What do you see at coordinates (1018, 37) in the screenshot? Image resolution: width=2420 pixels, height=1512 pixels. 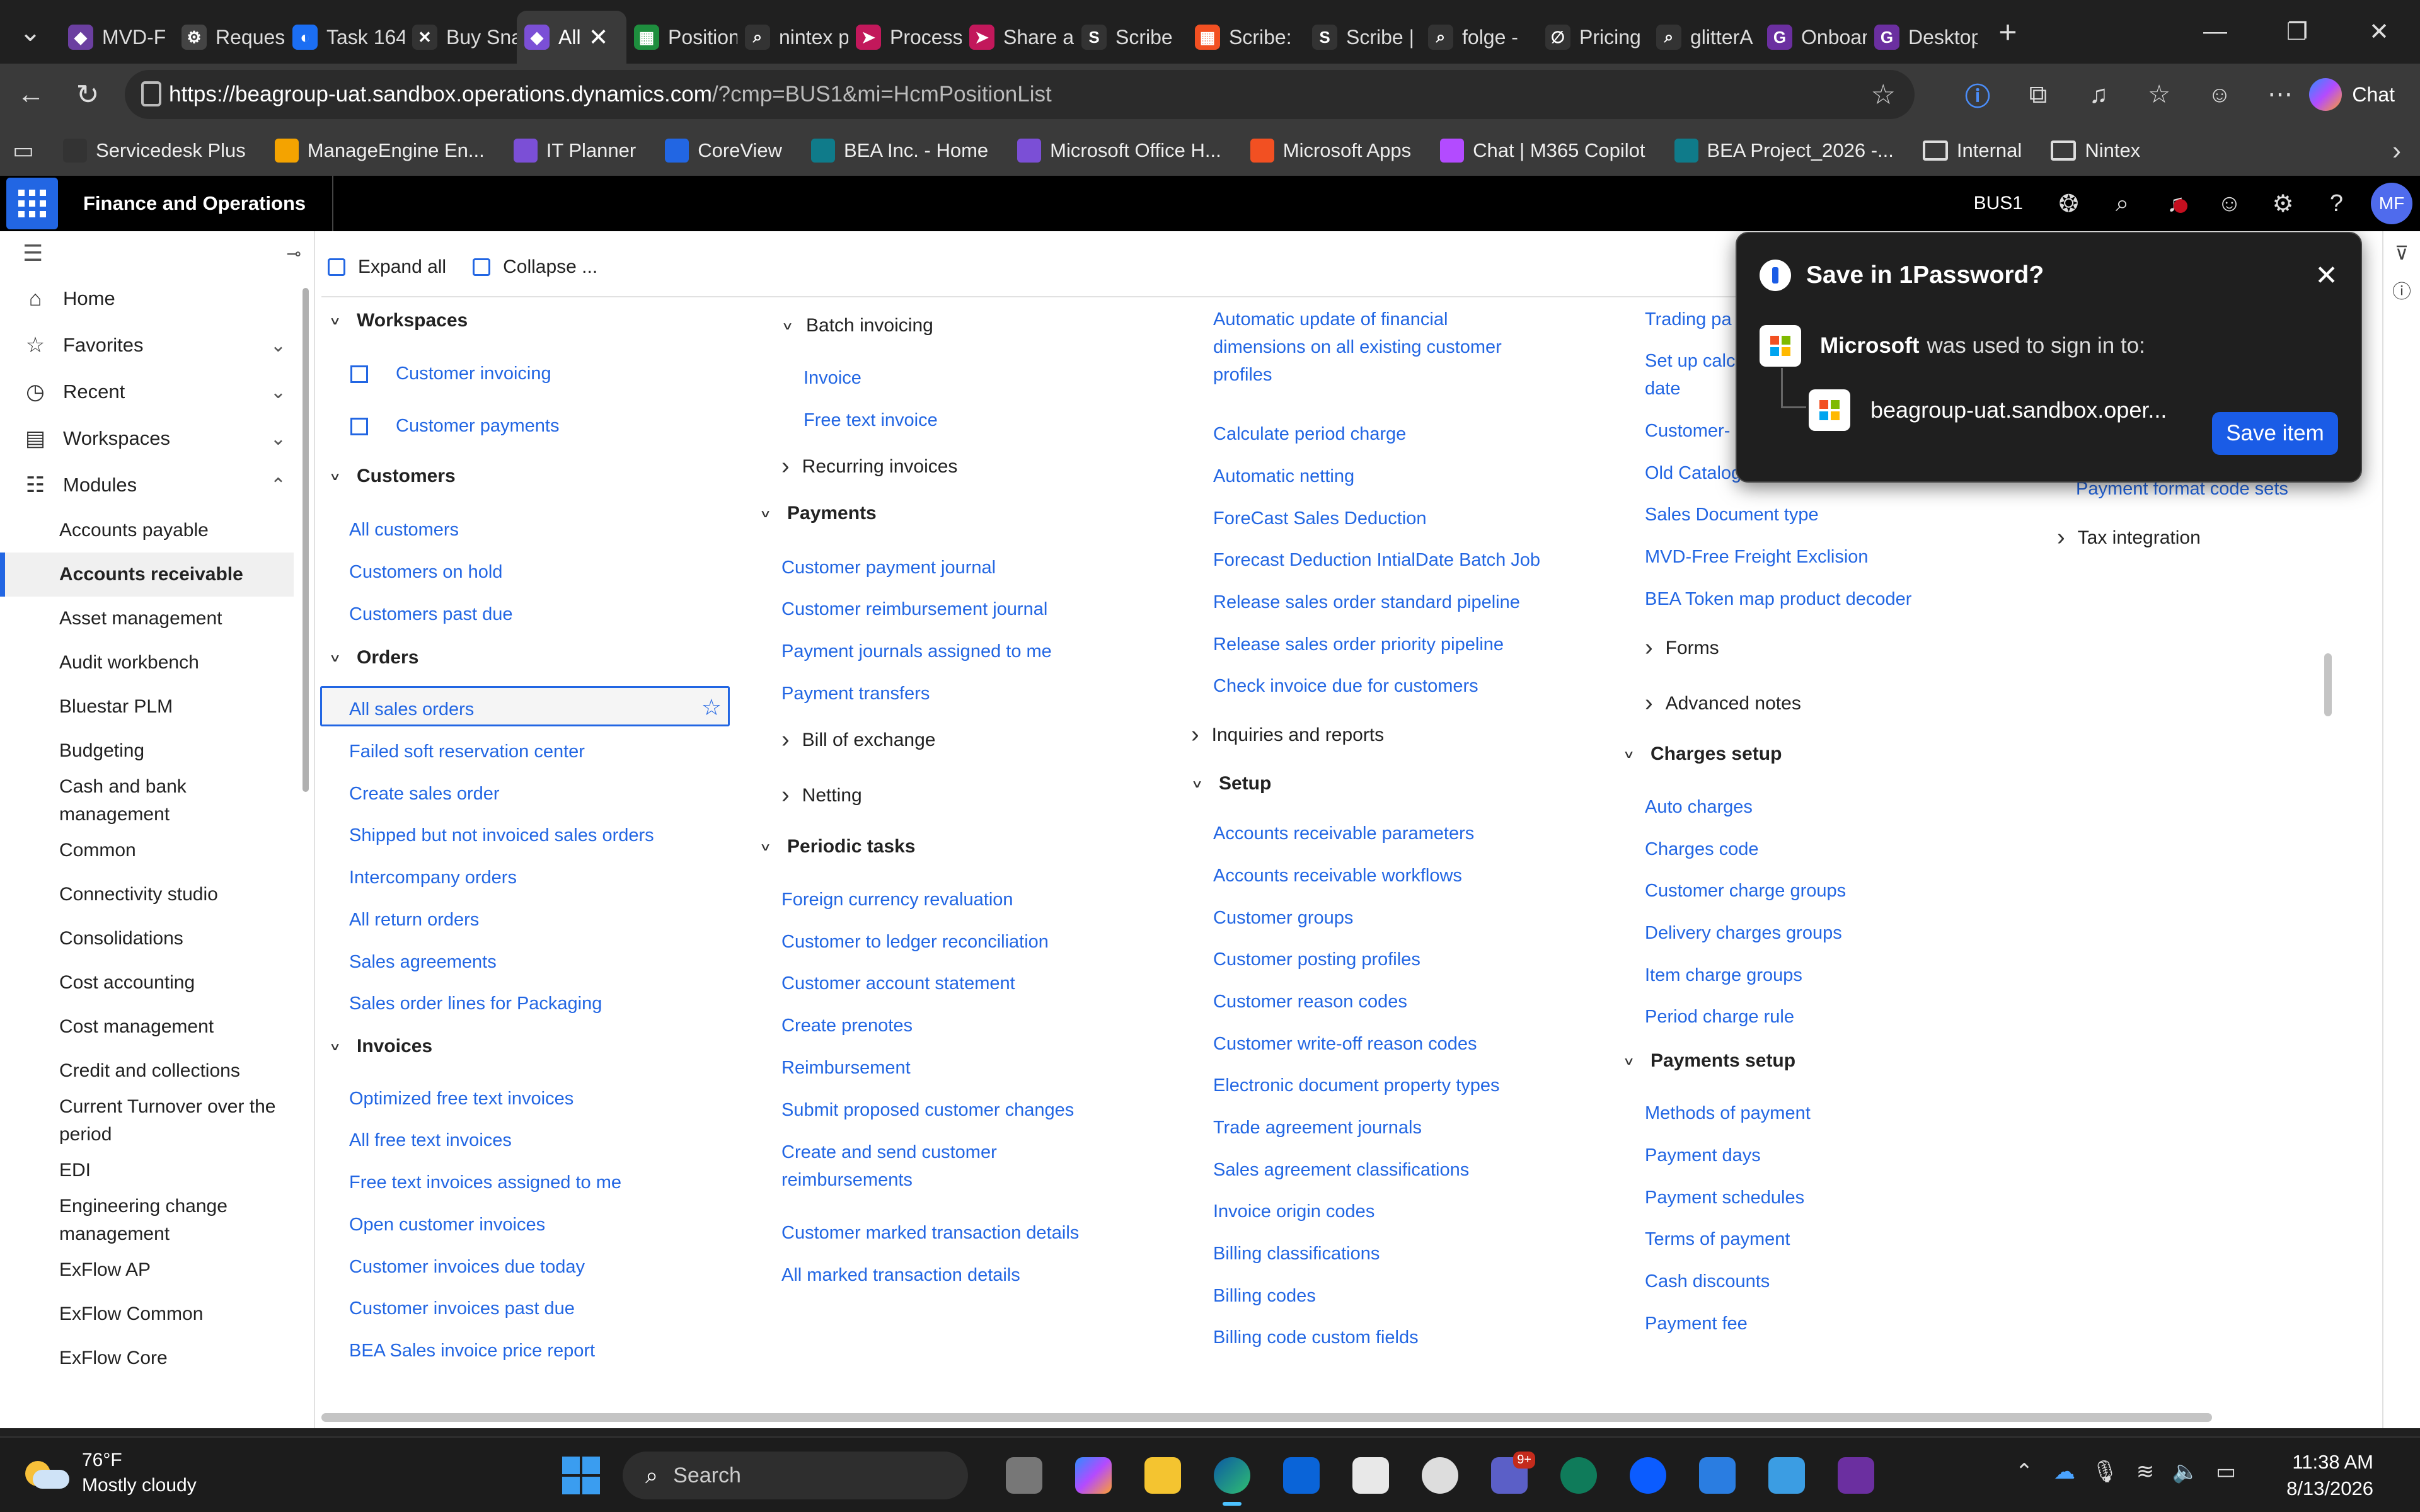 I see `browser-tab: ➤ Share a` at bounding box center [1018, 37].